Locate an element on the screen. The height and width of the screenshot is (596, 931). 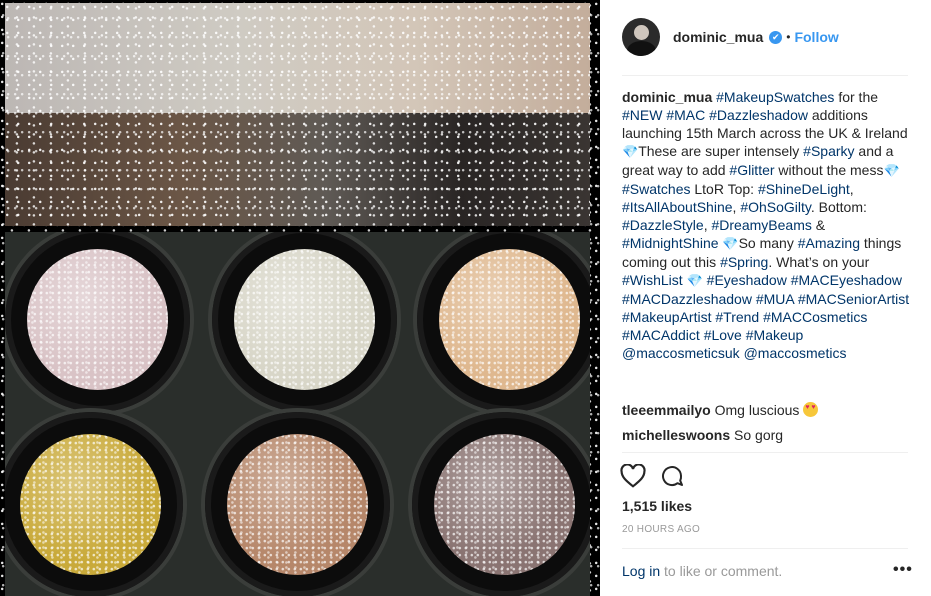
comment: tleeemmailyo Omg luscious is located at coordinates (720, 410).